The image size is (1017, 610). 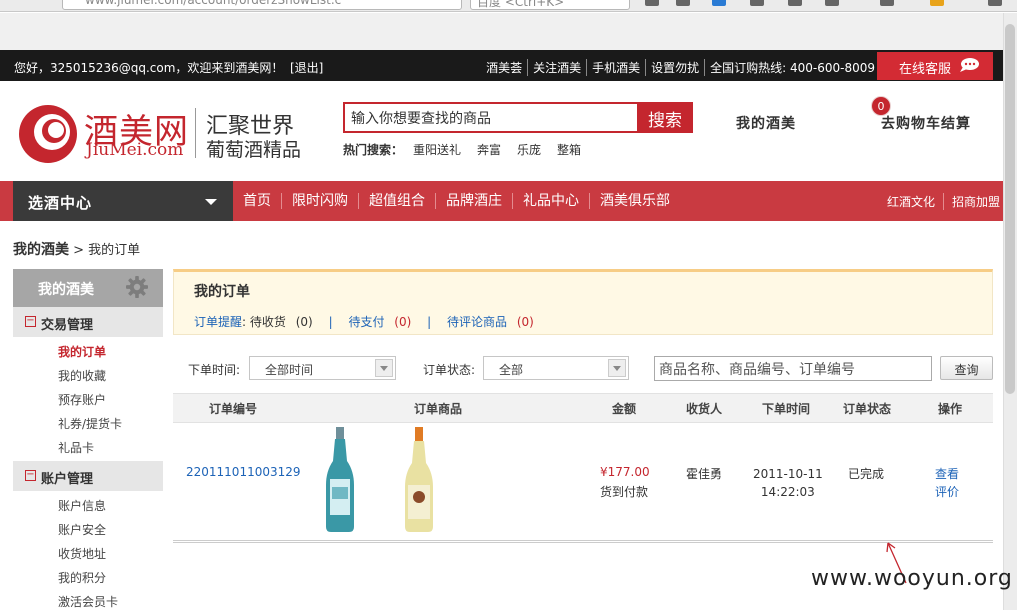 I want to click on top-links: 酒美荟 关注酒美 手机酒美 设置勿扰 全国订购热线: 400-600-8009, so click(x=678, y=67).